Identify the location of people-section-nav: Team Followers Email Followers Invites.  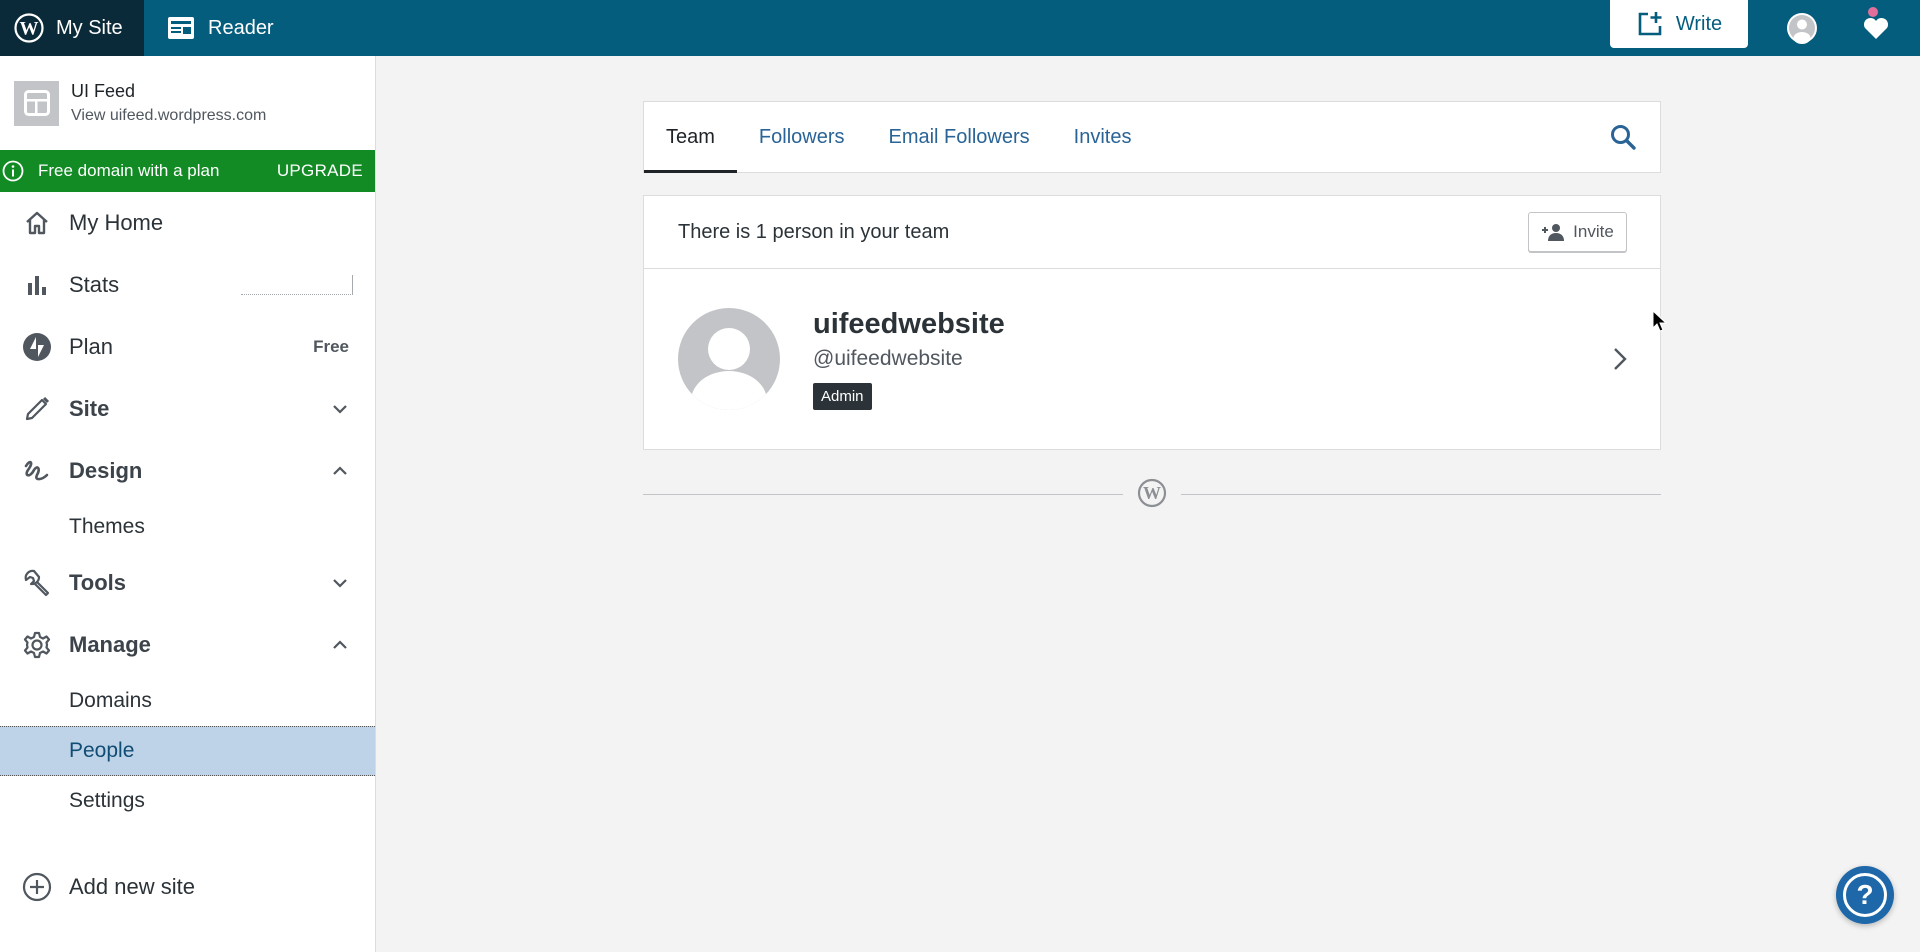
(1152, 137).